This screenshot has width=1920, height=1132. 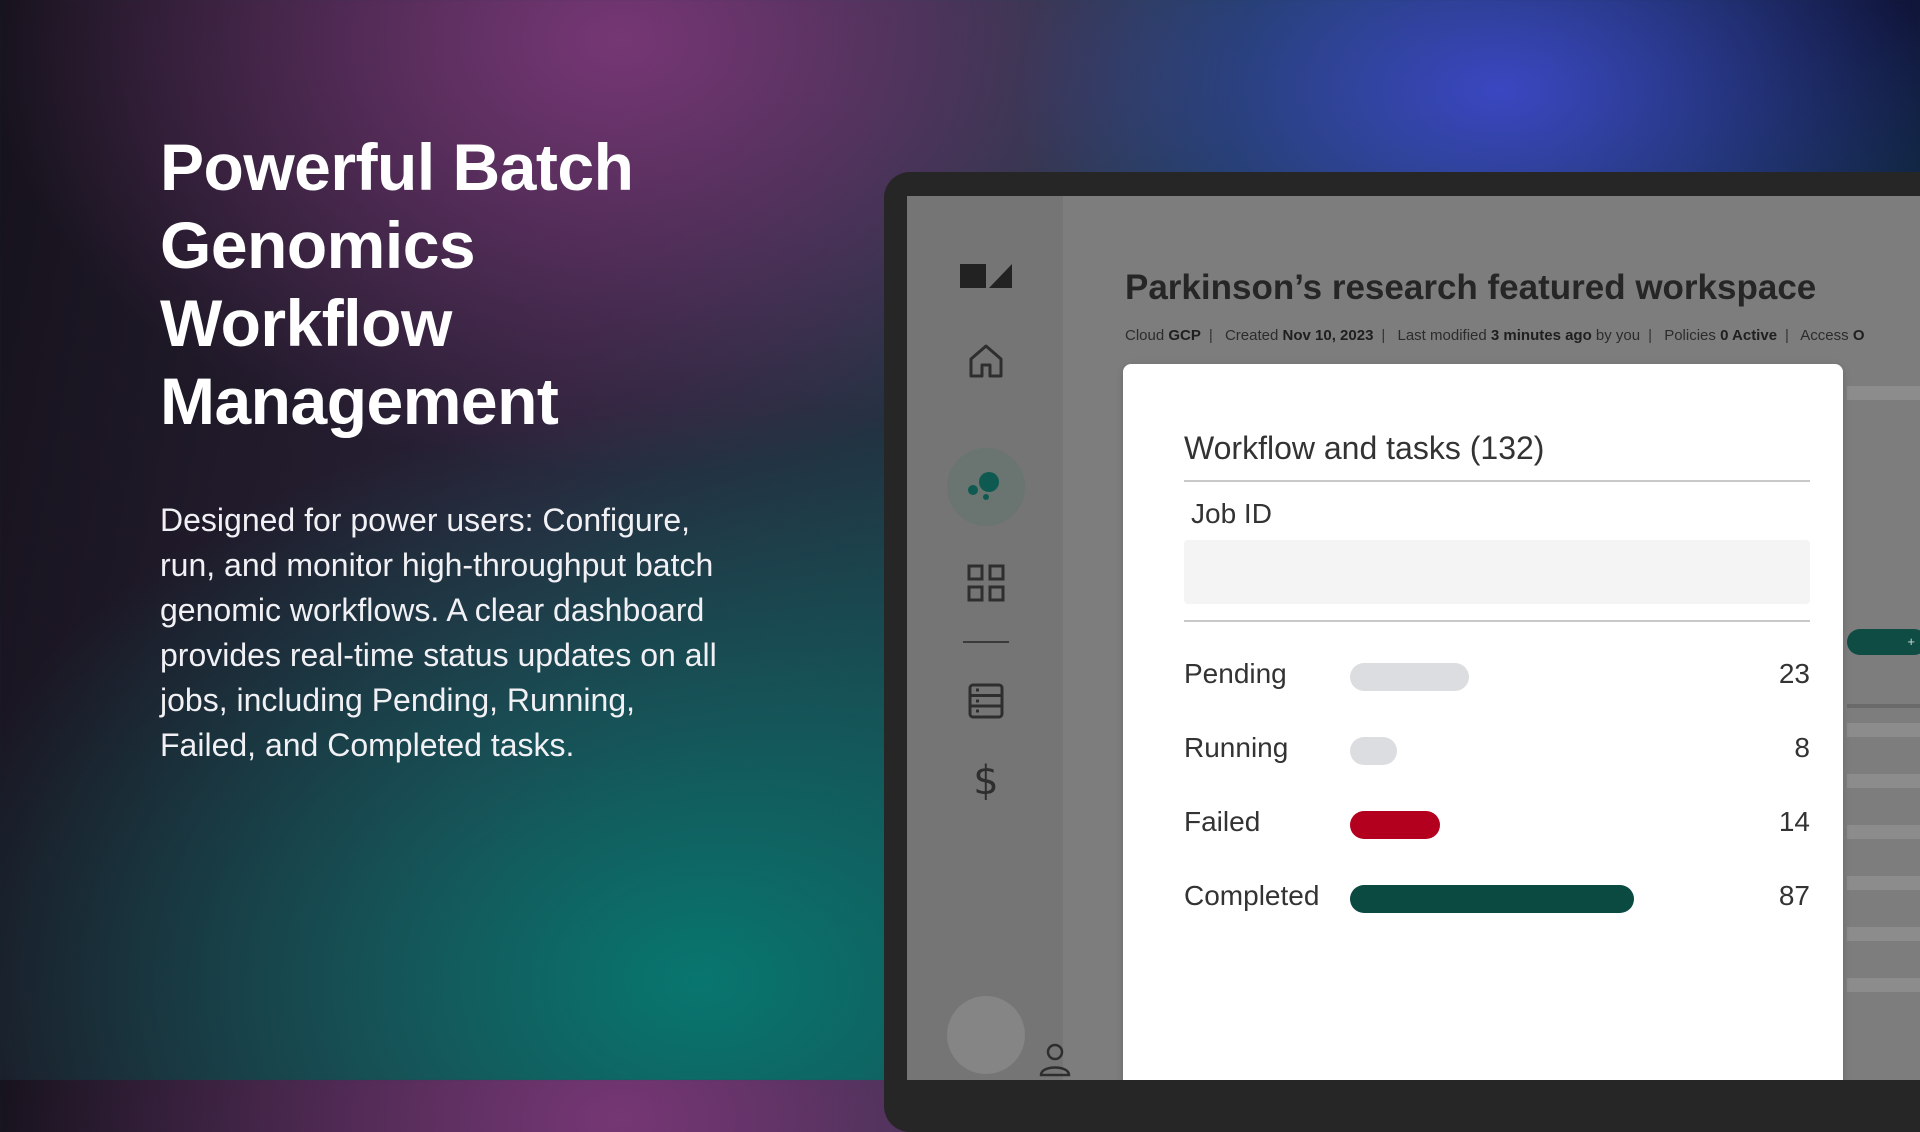 I want to click on status-row-completed: Completed 87, so click(x=1497, y=898).